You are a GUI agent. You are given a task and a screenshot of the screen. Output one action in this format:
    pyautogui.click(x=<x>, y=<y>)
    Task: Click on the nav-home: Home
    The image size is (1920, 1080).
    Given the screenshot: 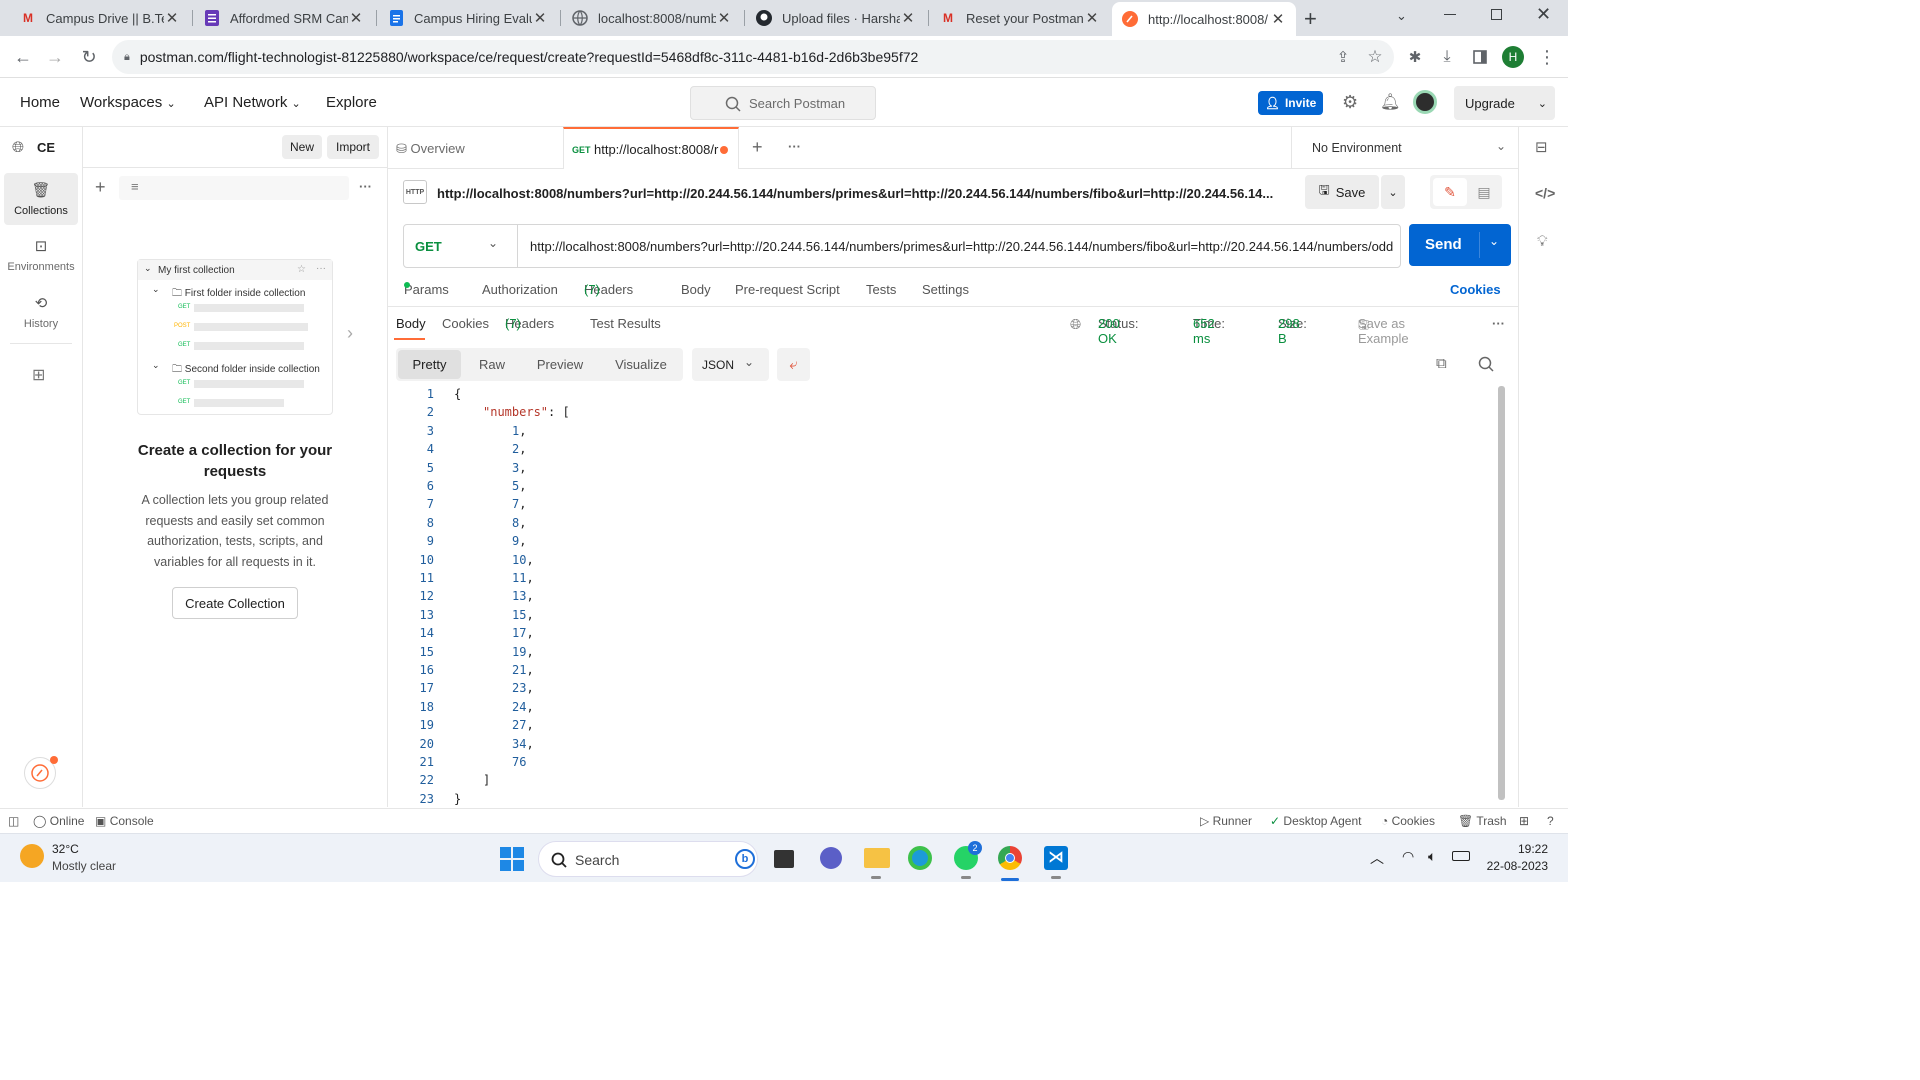 What is the action you would take?
    pyautogui.click(x=40, y=102)
    